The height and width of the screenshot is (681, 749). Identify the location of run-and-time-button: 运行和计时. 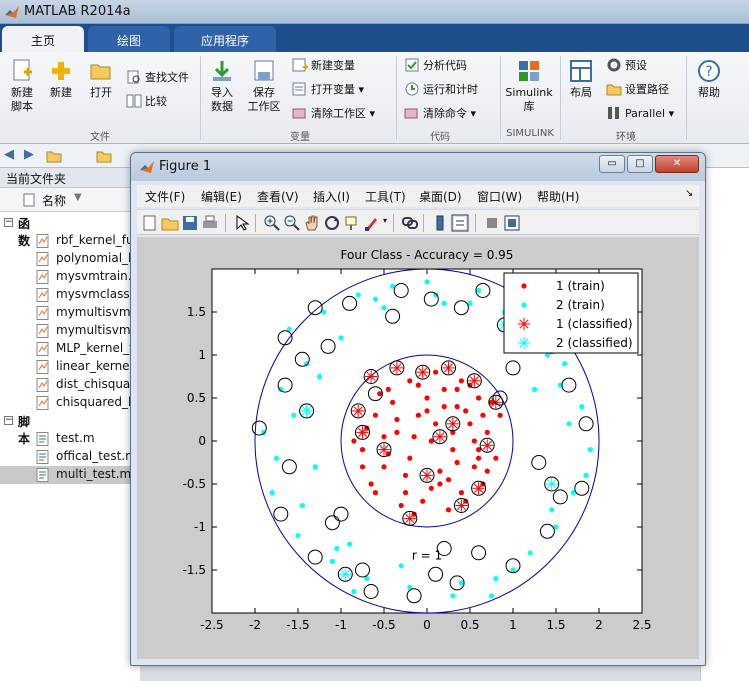
(441, 90).